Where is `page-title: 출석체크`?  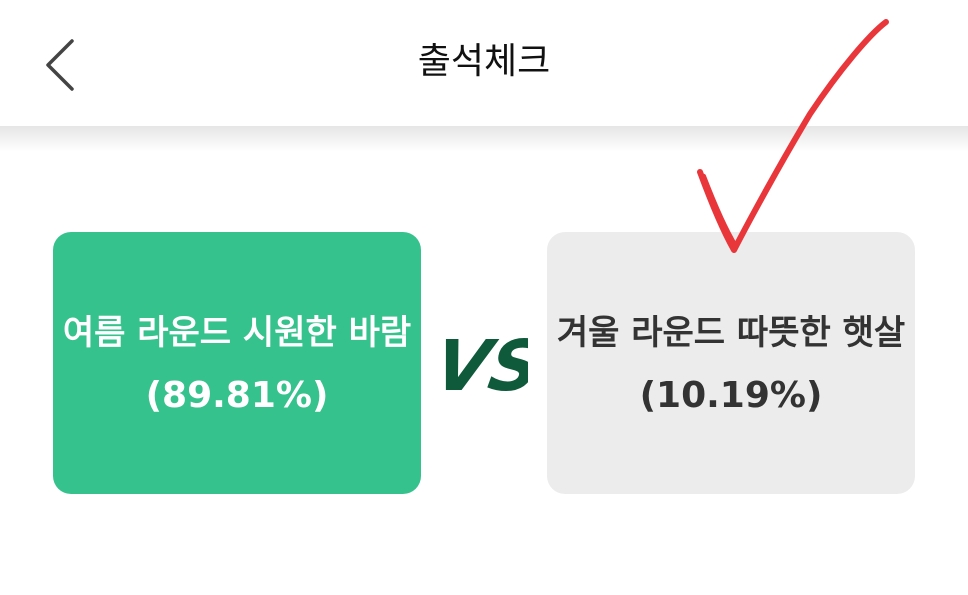 page-title: 출석체크 is located at coordinates (484, 61).